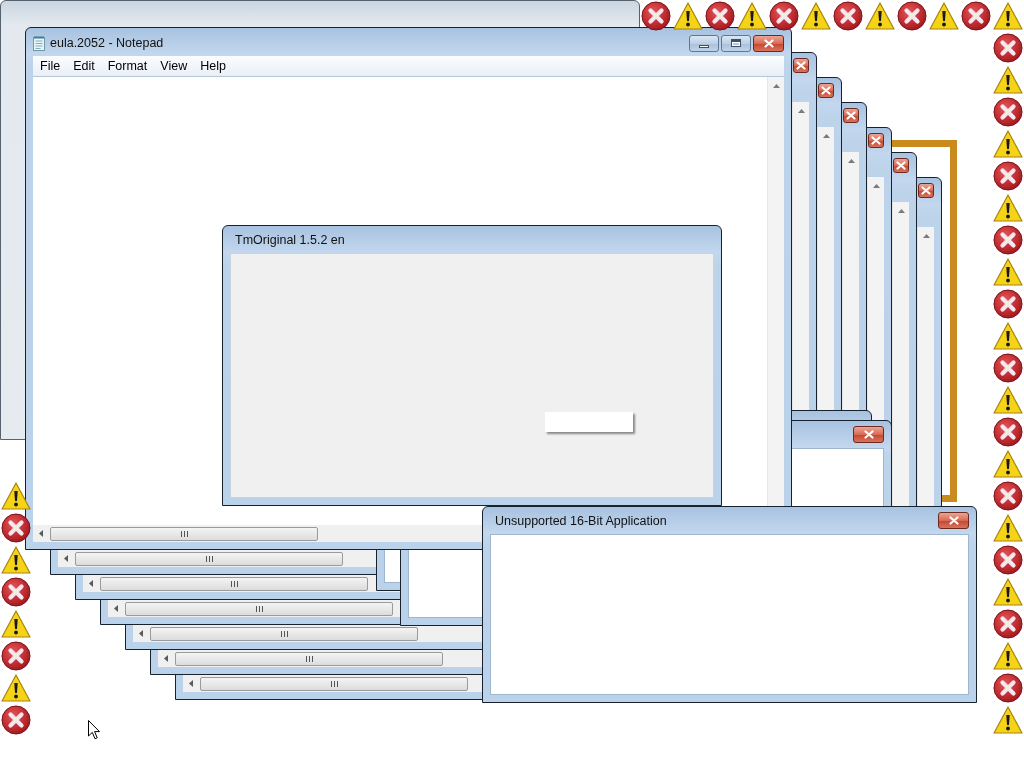 This screenshot has height=768, width=1024. I want to click on maximize-icon, so click(736, 43).